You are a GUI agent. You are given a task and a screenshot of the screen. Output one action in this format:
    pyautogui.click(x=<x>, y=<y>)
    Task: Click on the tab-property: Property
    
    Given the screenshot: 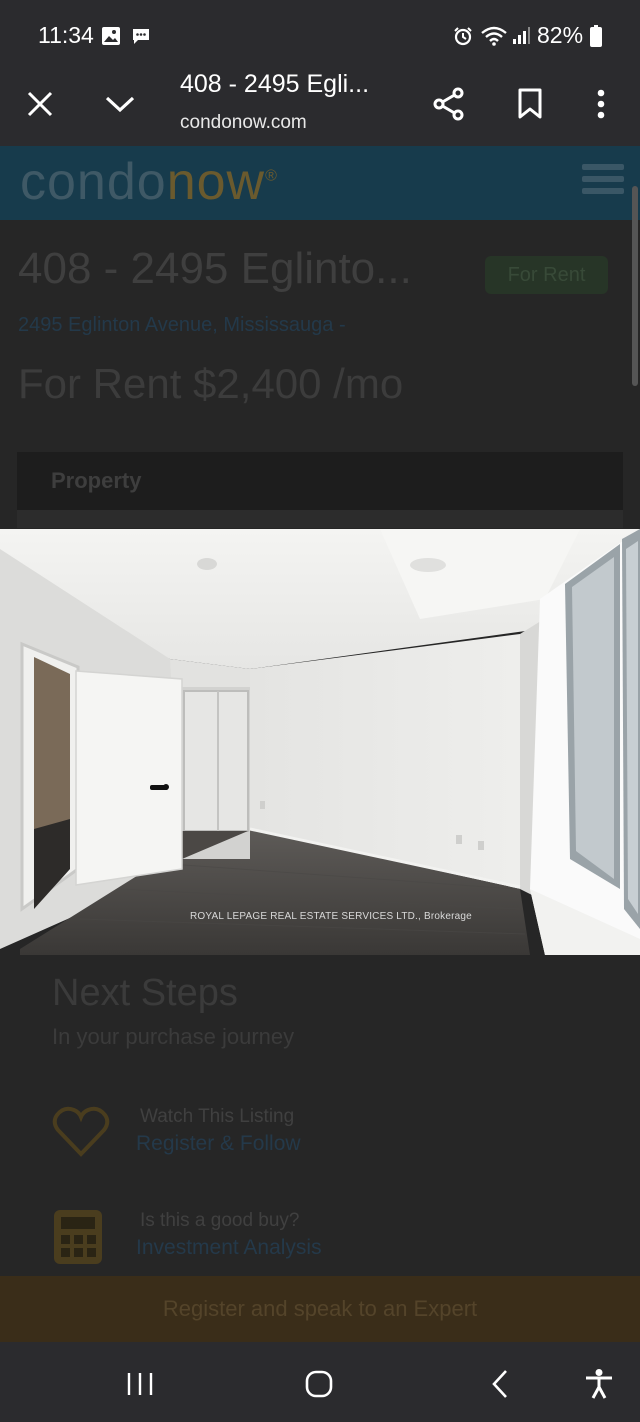 What is the action you would take?
    pyautogui.click(x=96, y=481)
    